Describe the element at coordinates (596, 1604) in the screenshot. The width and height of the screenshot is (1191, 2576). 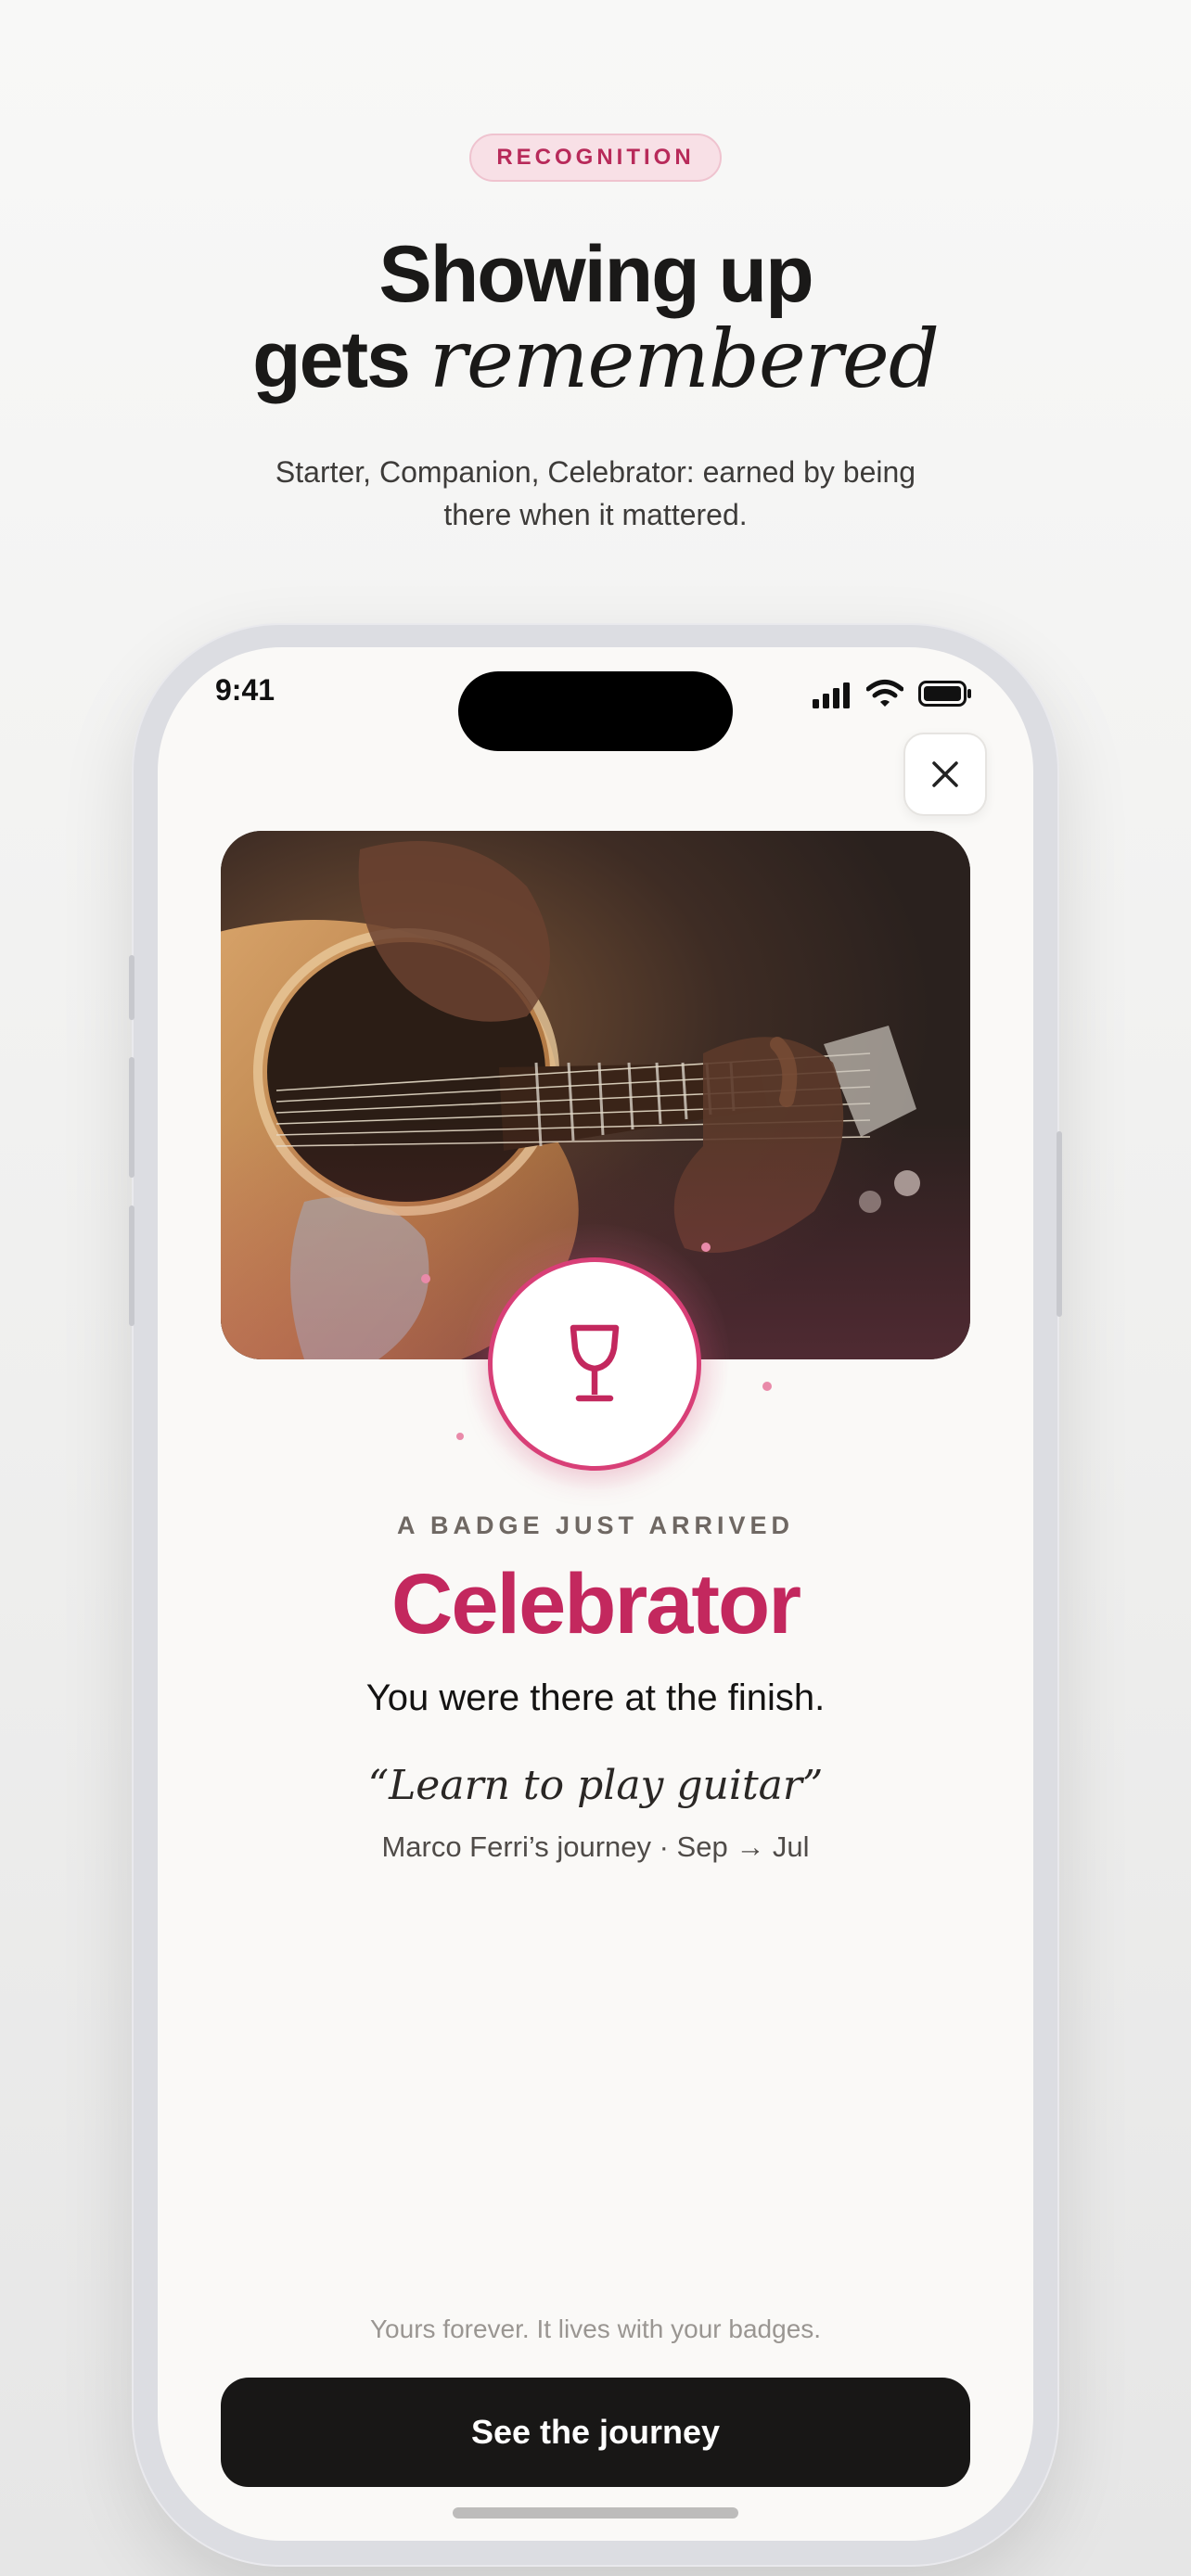
I see `badge-title: Celebrator` at that location.